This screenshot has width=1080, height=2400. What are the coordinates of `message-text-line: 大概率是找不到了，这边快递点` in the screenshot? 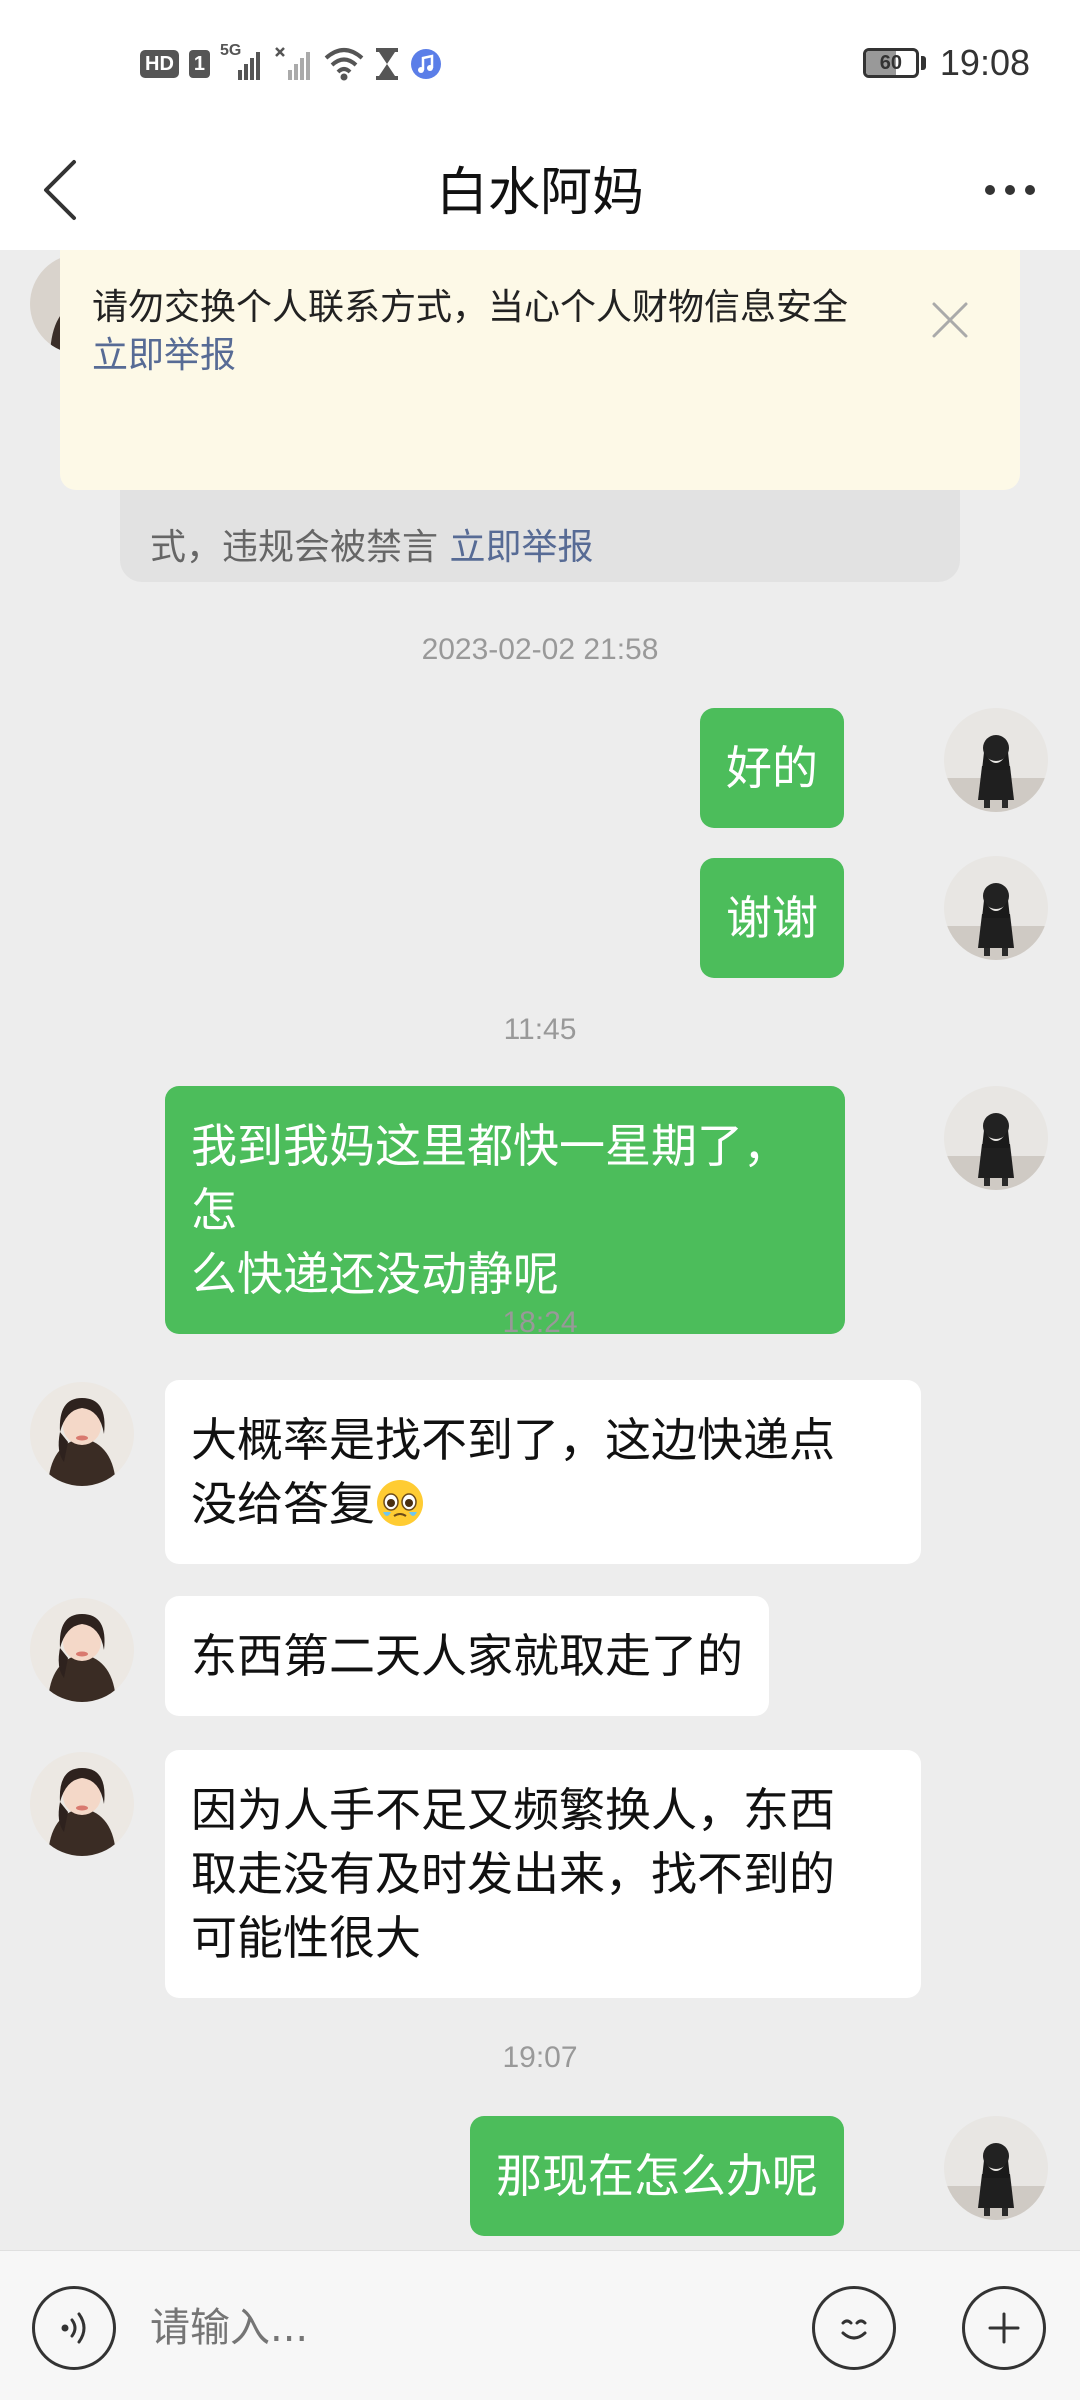 It's located at (513, 1440).